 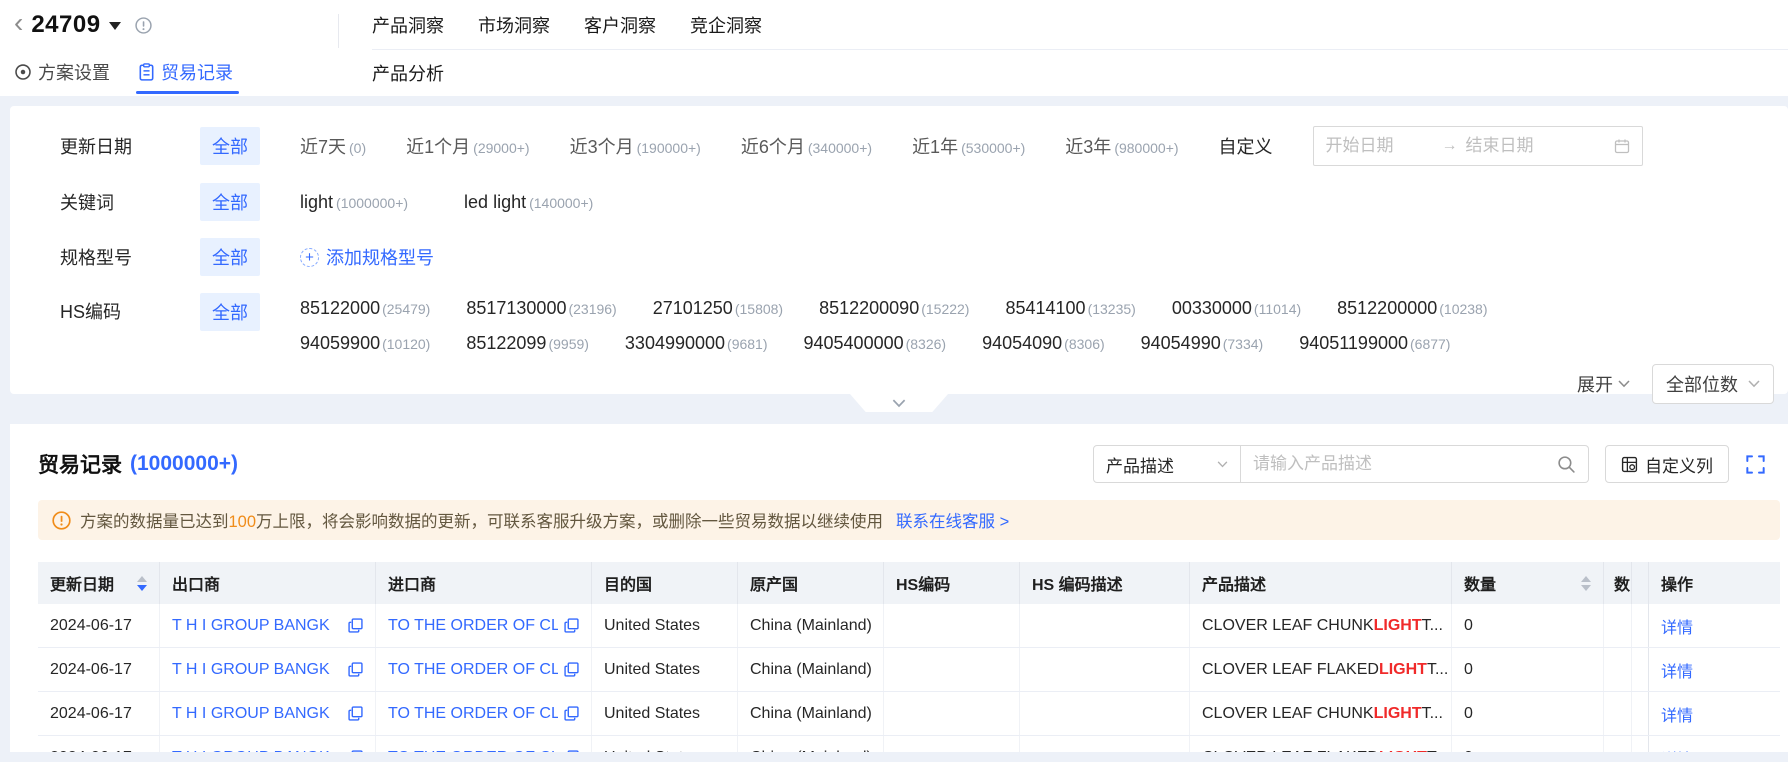 I want to click on date-option: 近3个月 (190000+), so click(x=635, y=146).